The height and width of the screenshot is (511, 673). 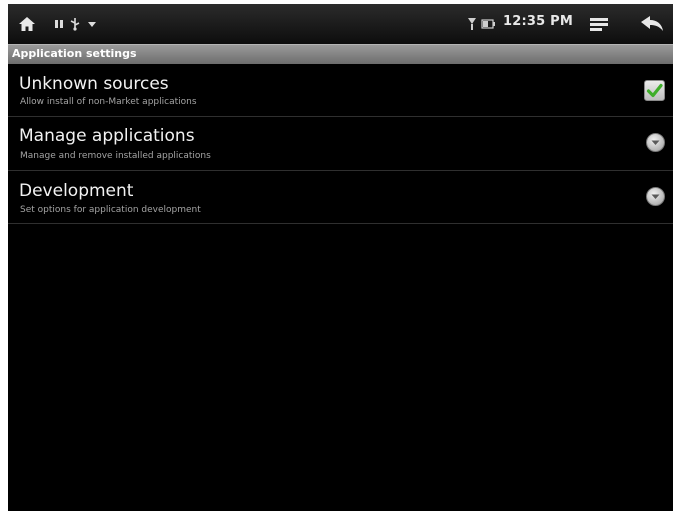 What do you see at coordinates (472, 24) in the screenshot?
I see `signal-icon` at bounding box center [472, 24].